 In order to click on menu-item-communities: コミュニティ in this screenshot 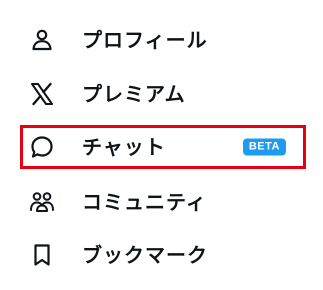, I will do `click(163, 202)`.